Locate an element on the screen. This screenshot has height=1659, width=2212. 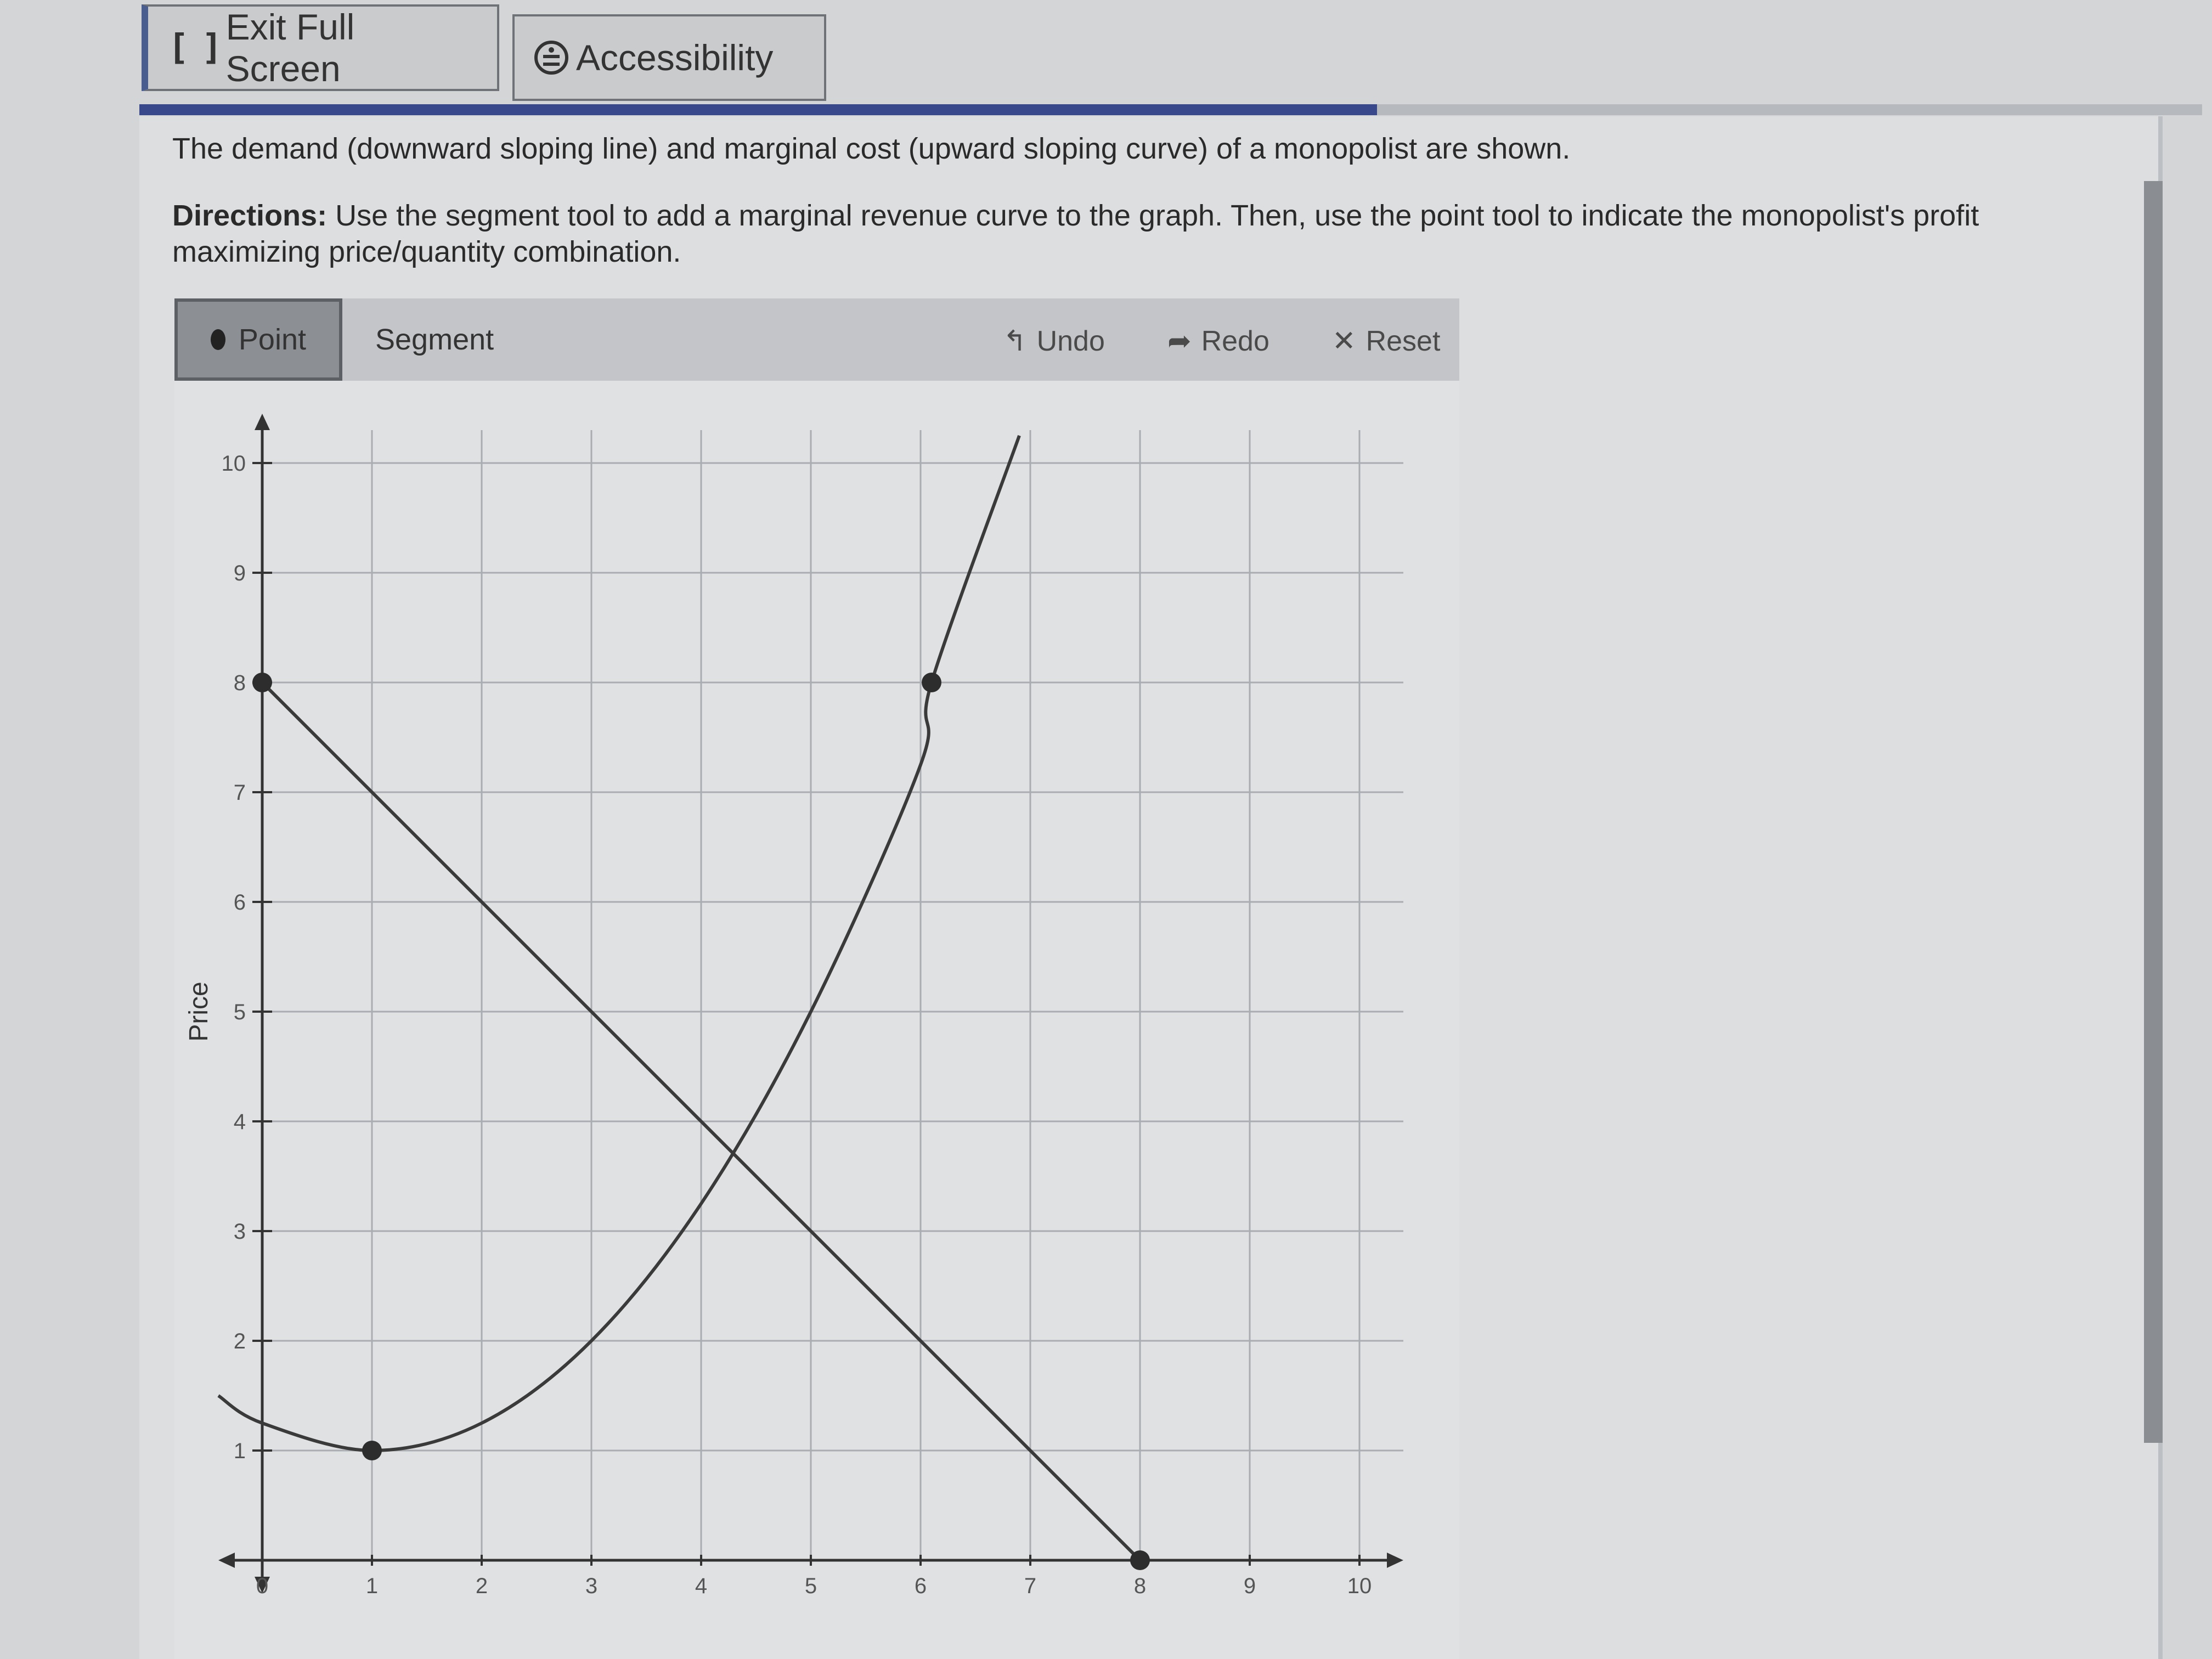
segment-tool-label: Segment is located at coordinates (435, 339).